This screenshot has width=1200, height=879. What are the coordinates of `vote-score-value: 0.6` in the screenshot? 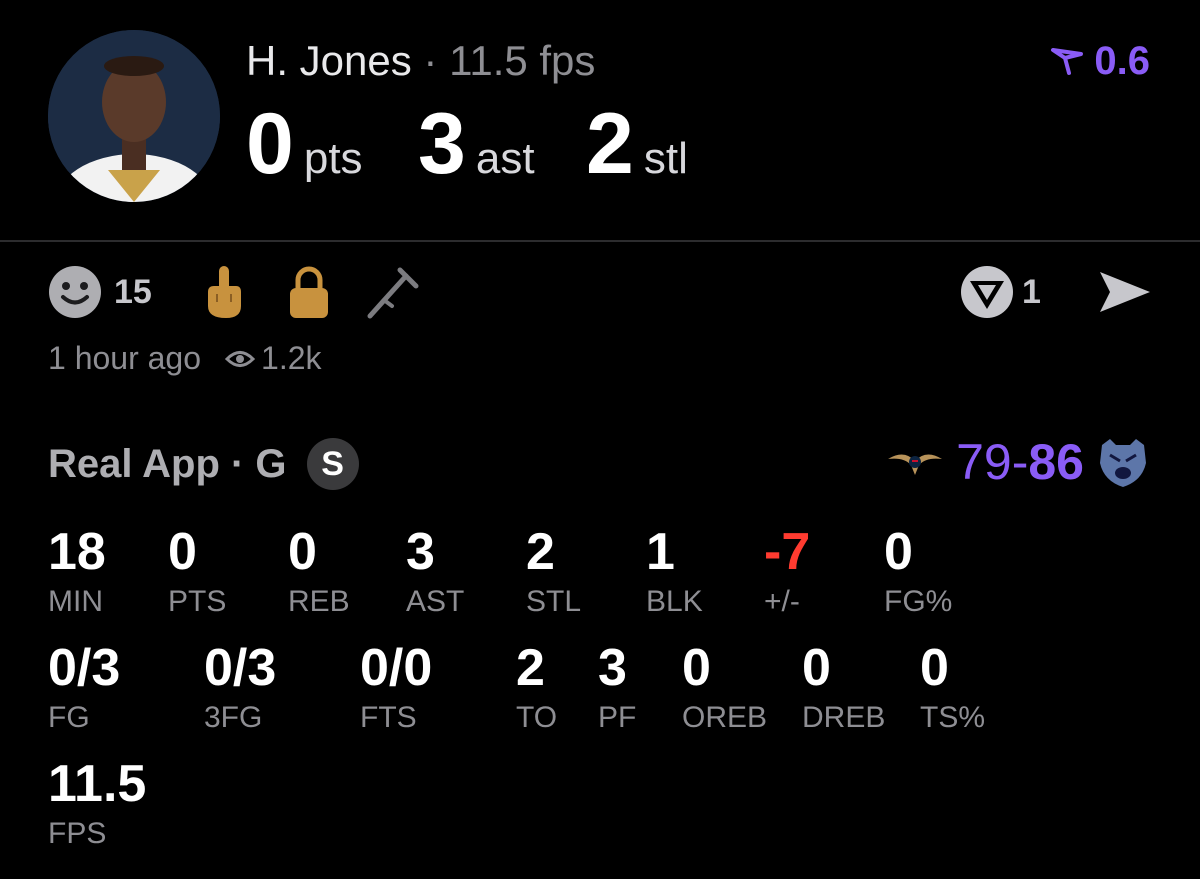 It's located at (1122, 61).